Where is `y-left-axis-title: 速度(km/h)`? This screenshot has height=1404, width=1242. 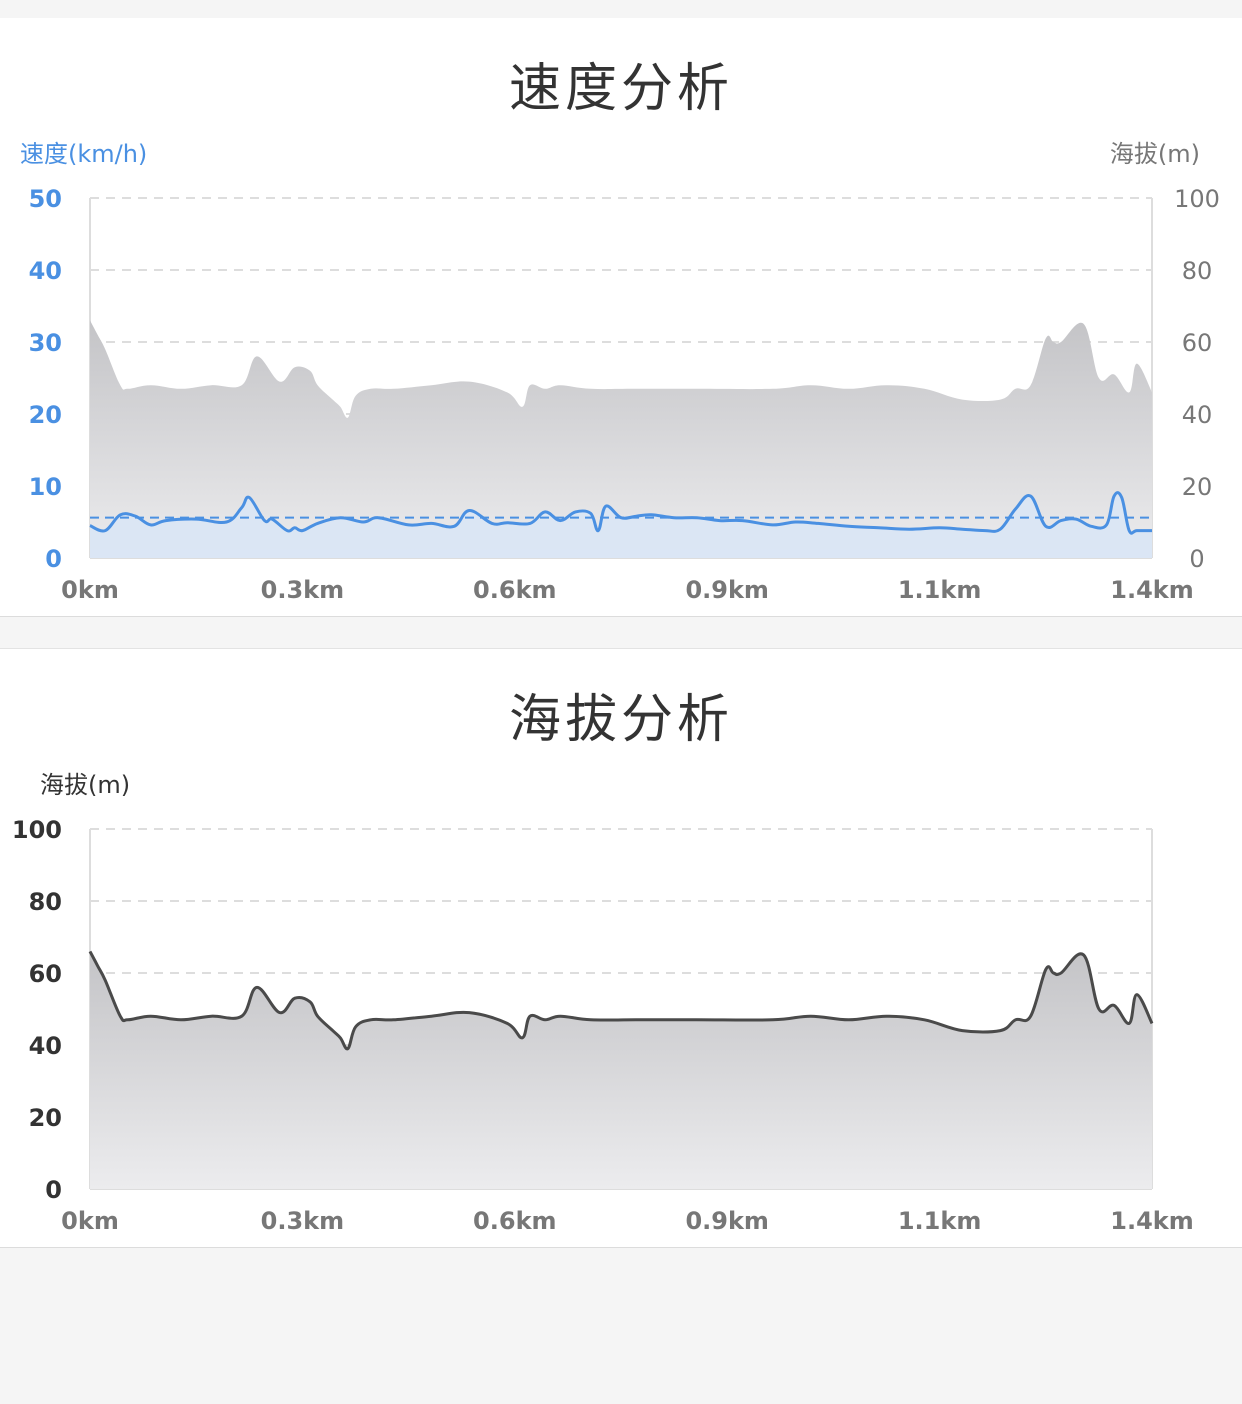 y-left-axis-title: 速度(km/h) is located at coordinates (83, 154).